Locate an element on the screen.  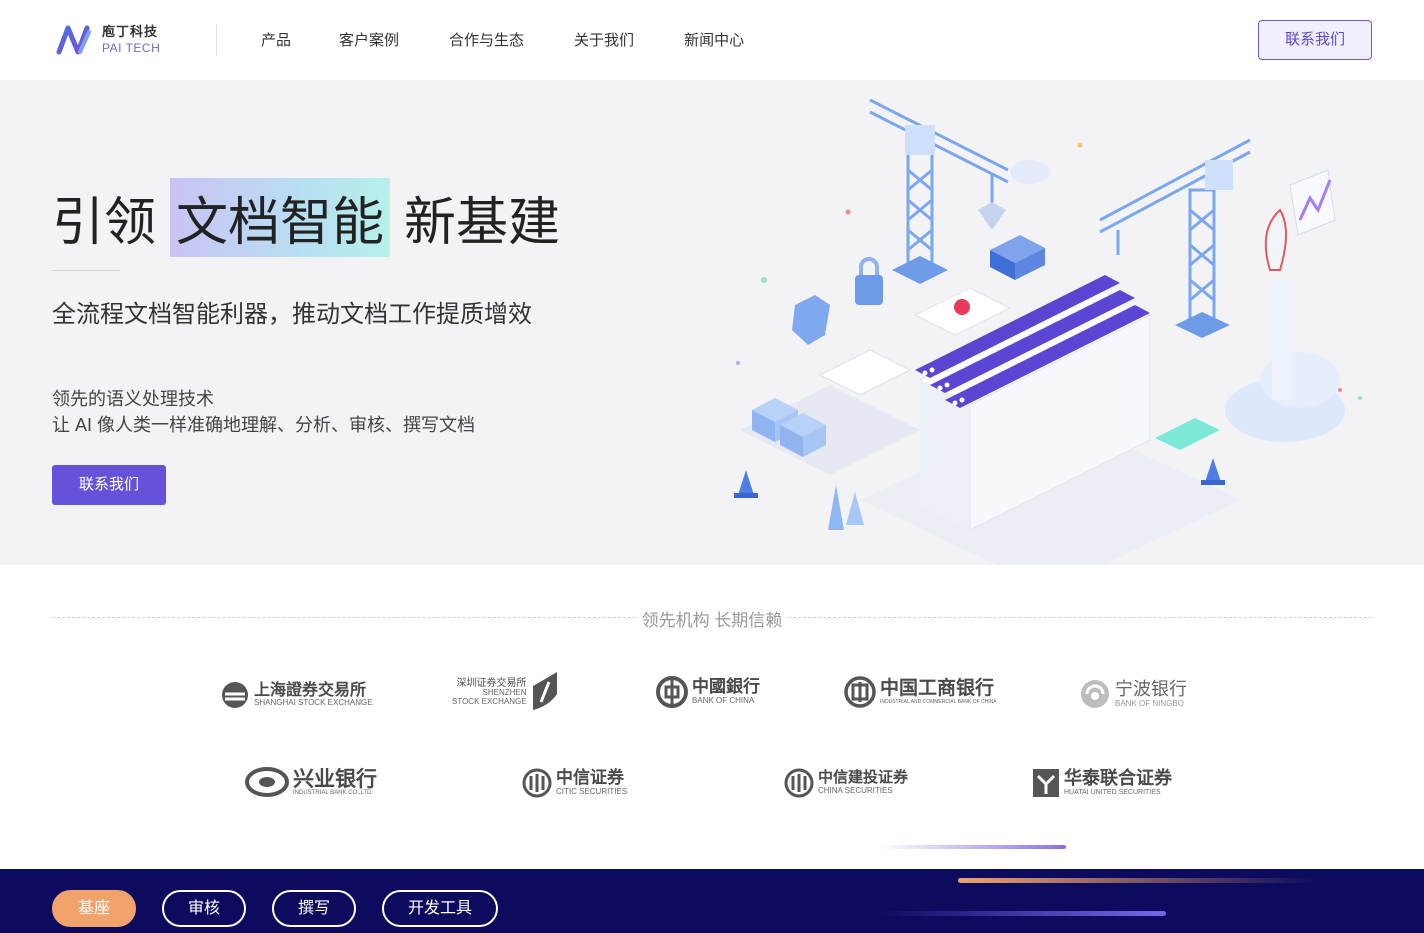
huatai-name: 华泰联合证券 is located at coordinates (1118, 778).